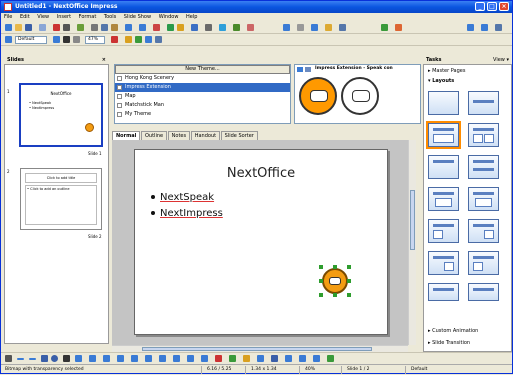 This screenshot has width=513, height=375. Describe the element at coordinates (142, 27) in the screenshot. I see `redo-icon` at that location.